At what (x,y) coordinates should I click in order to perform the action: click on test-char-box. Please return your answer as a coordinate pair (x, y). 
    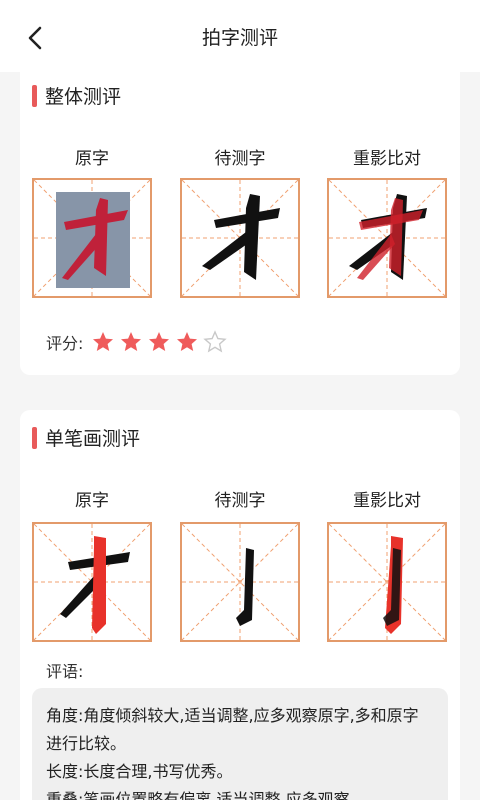
    Looking at the image, I should click on (240, 238).